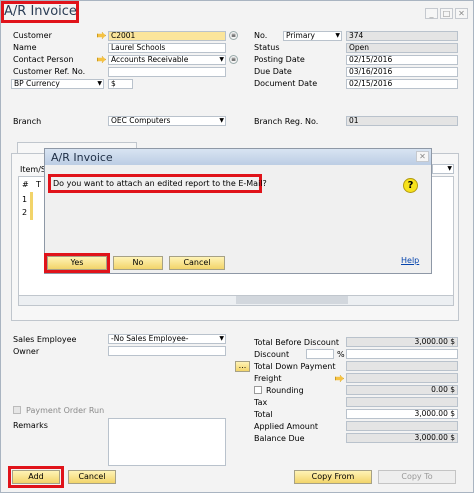  I want to click on dialog-close-icon: ✕, so click(422, 156).